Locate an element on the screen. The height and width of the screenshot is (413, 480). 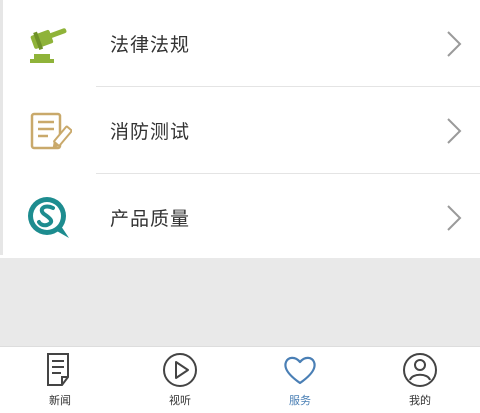
list-item-label: 法律法规 is located at coordinates (150, 45).